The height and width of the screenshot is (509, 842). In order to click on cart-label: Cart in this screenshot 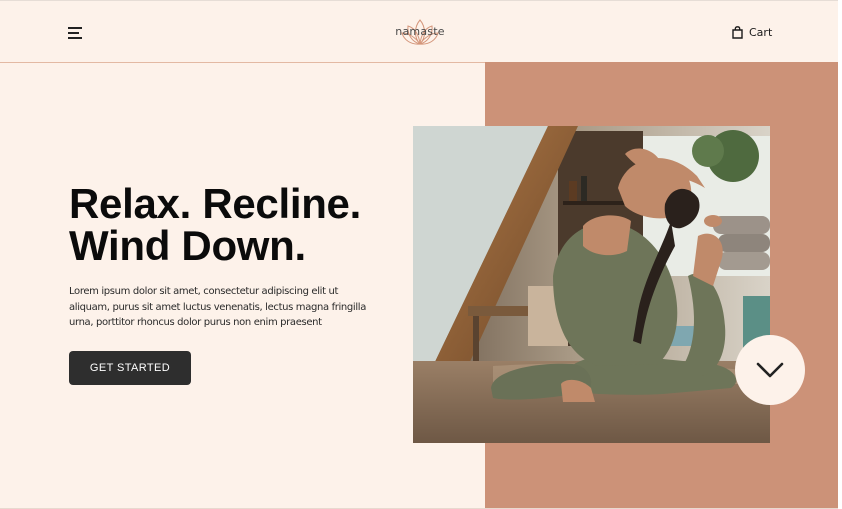, I will do `click(761, 32)`.